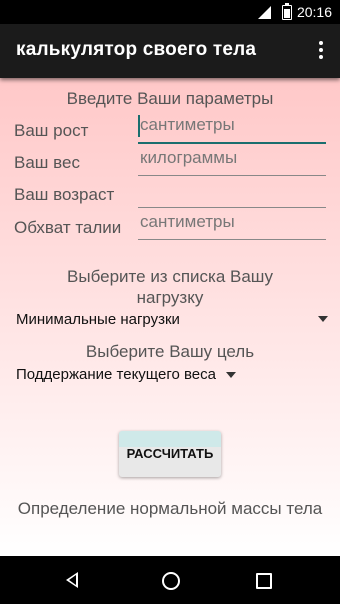 Image resolution: width=340 pixels, height=604 pixels. I want to click on app-title: калькулятор своего тела, so click(136, 49).